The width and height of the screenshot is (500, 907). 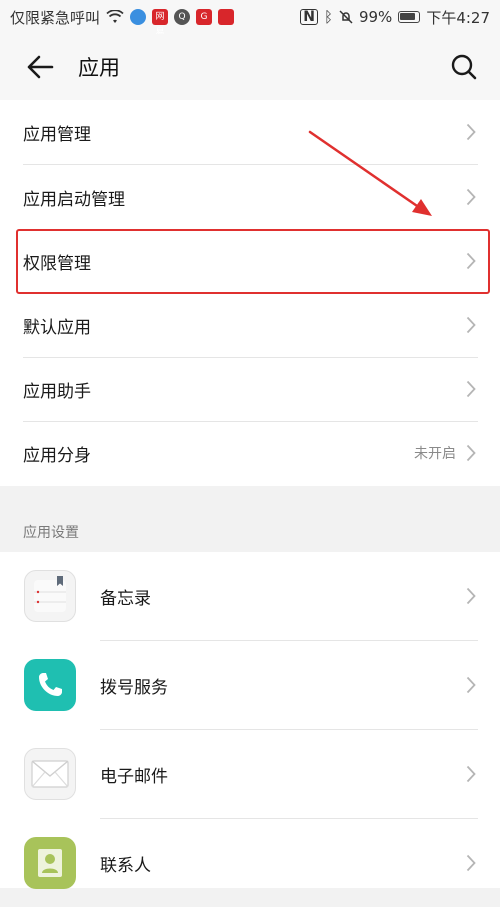 What do you see at coordinates (250, 596) in the screenshot?
I see `app-item-notes: 备忘录` at bounding box center [250, 596].